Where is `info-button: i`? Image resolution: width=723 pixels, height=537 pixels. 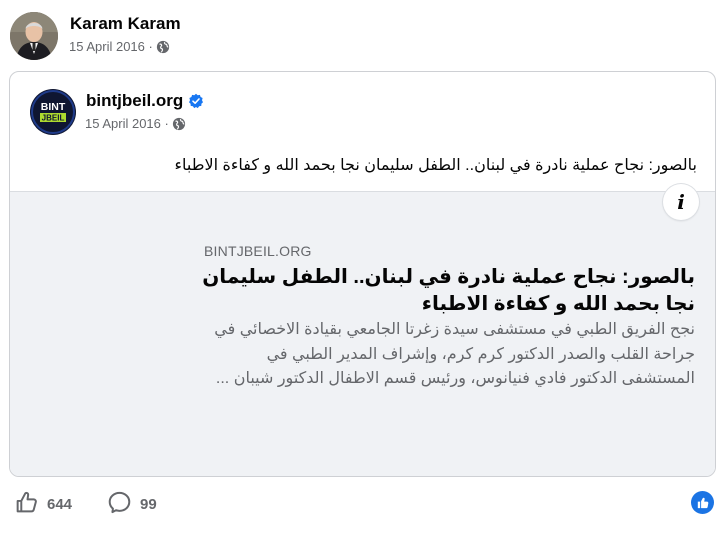
info-button: i is located at coordinates (681, 202).